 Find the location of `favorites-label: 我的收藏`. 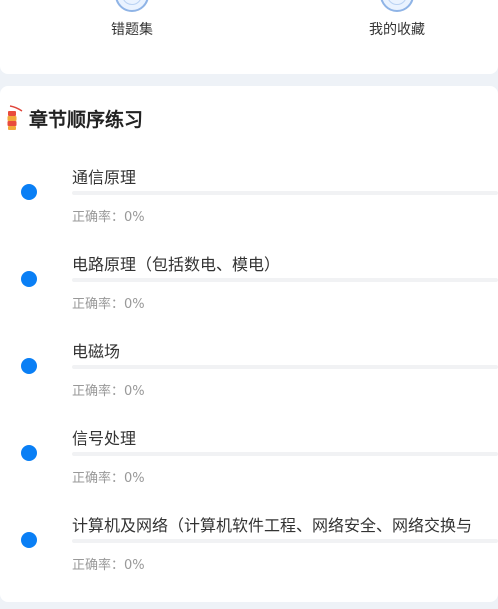

favorites-label: 我的收藏 is located at coordinates (397, 30).